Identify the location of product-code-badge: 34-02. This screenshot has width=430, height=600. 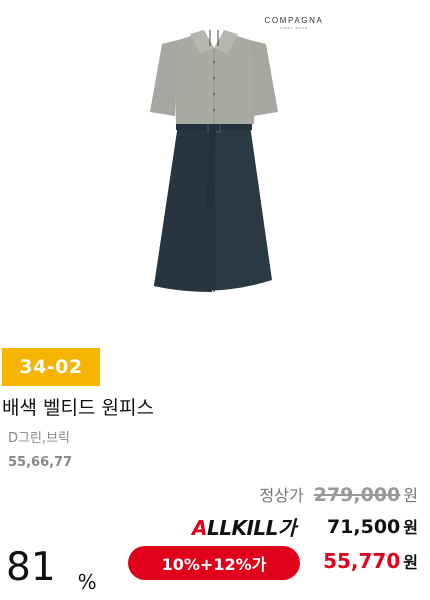
(51, 367).